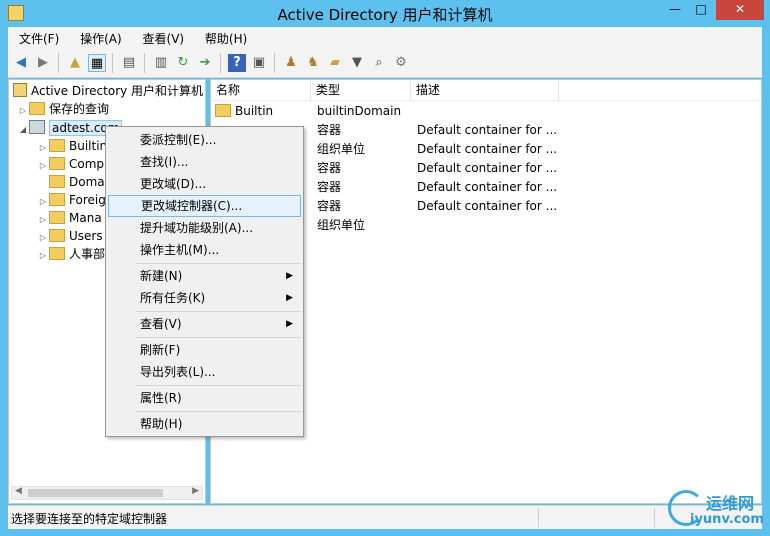 This screenshot has height=536, width=770. What do you see at coordinates (379, 63) in the screenshot?
I see `find-icon: ⌕` at bounding box center [379, 63].